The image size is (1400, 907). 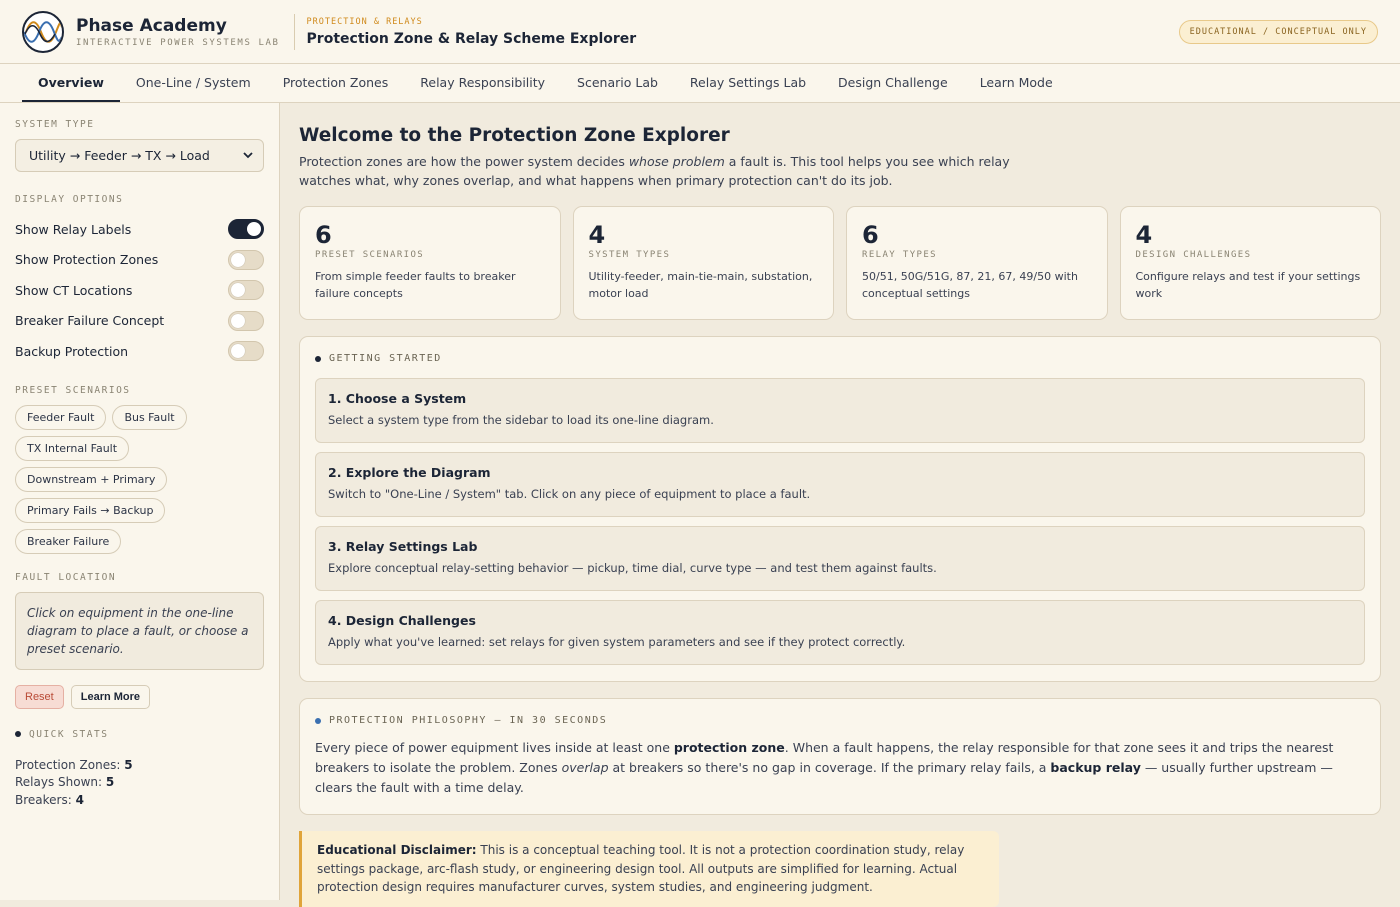 What do you see at coordinates (90, 510) in the screenshot?
I see `preset-chip: Primary Fails → Backup` at bounding box center [90, 510].